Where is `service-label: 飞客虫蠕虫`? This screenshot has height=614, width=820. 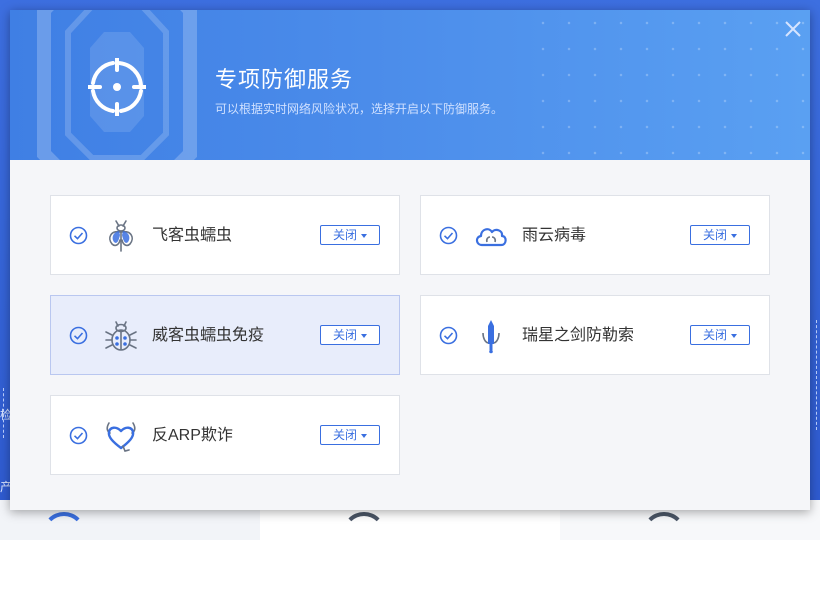 service-label: 飞客虫蠕虫 is located at coordinates (192, 235).